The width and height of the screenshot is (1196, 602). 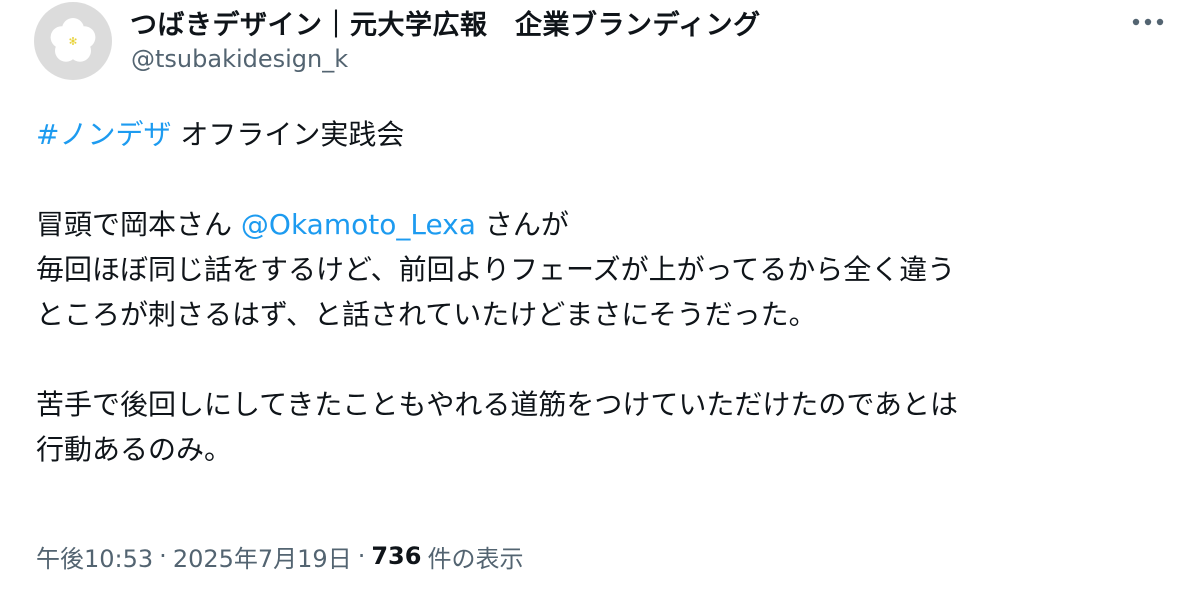 I want to click on avatar, so click(x=73, y=41).